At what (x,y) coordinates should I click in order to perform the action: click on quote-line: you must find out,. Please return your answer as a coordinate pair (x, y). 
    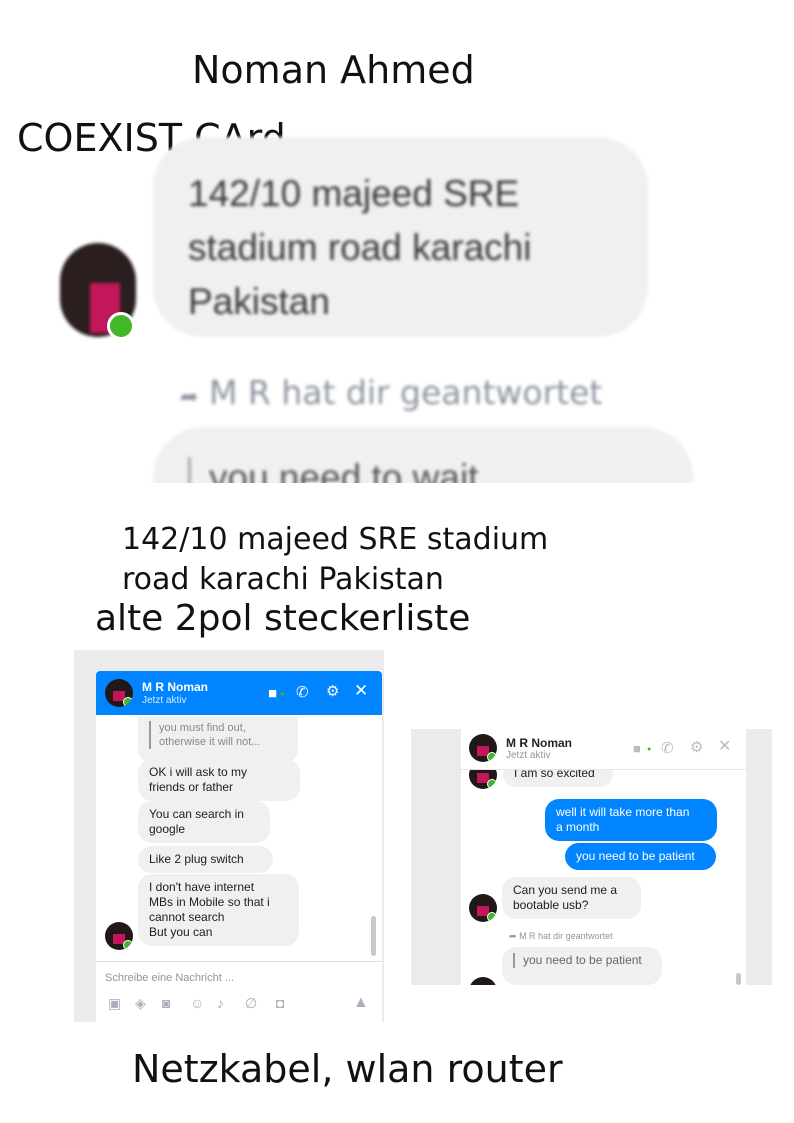
    Looking at the image, I should click on (202, 728).